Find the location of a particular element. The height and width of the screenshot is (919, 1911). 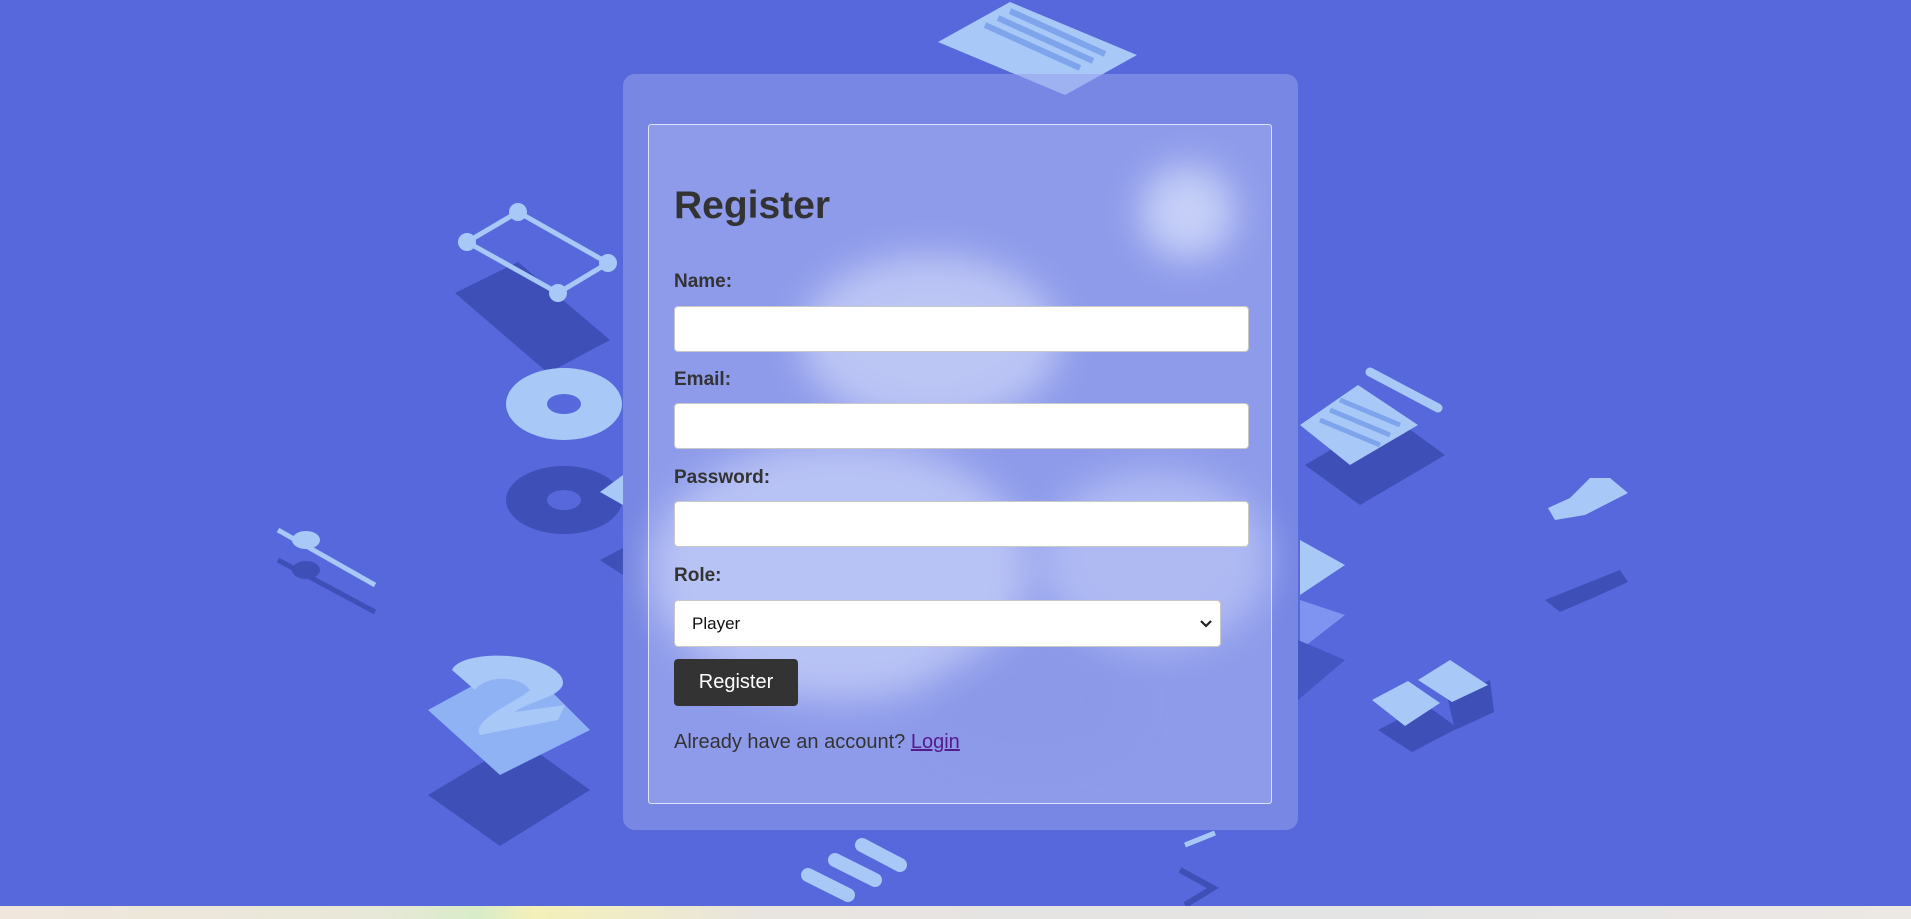

login-prompt-text: Already have an account? is located at coordinates (790, 742).